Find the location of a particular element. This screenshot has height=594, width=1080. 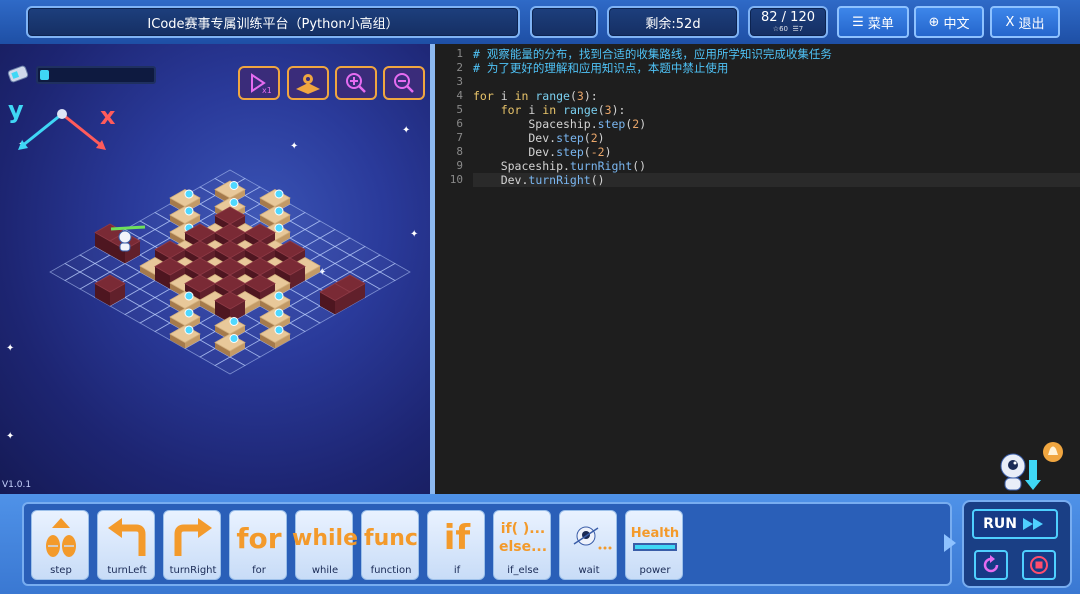

block-art-text: while is located at coordinates (325, 538).